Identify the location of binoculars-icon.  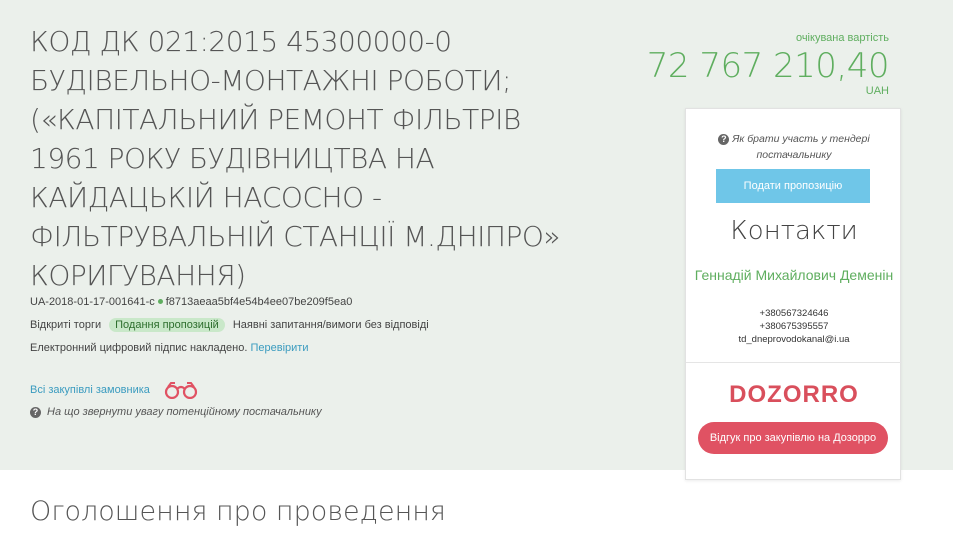
(181, 390).